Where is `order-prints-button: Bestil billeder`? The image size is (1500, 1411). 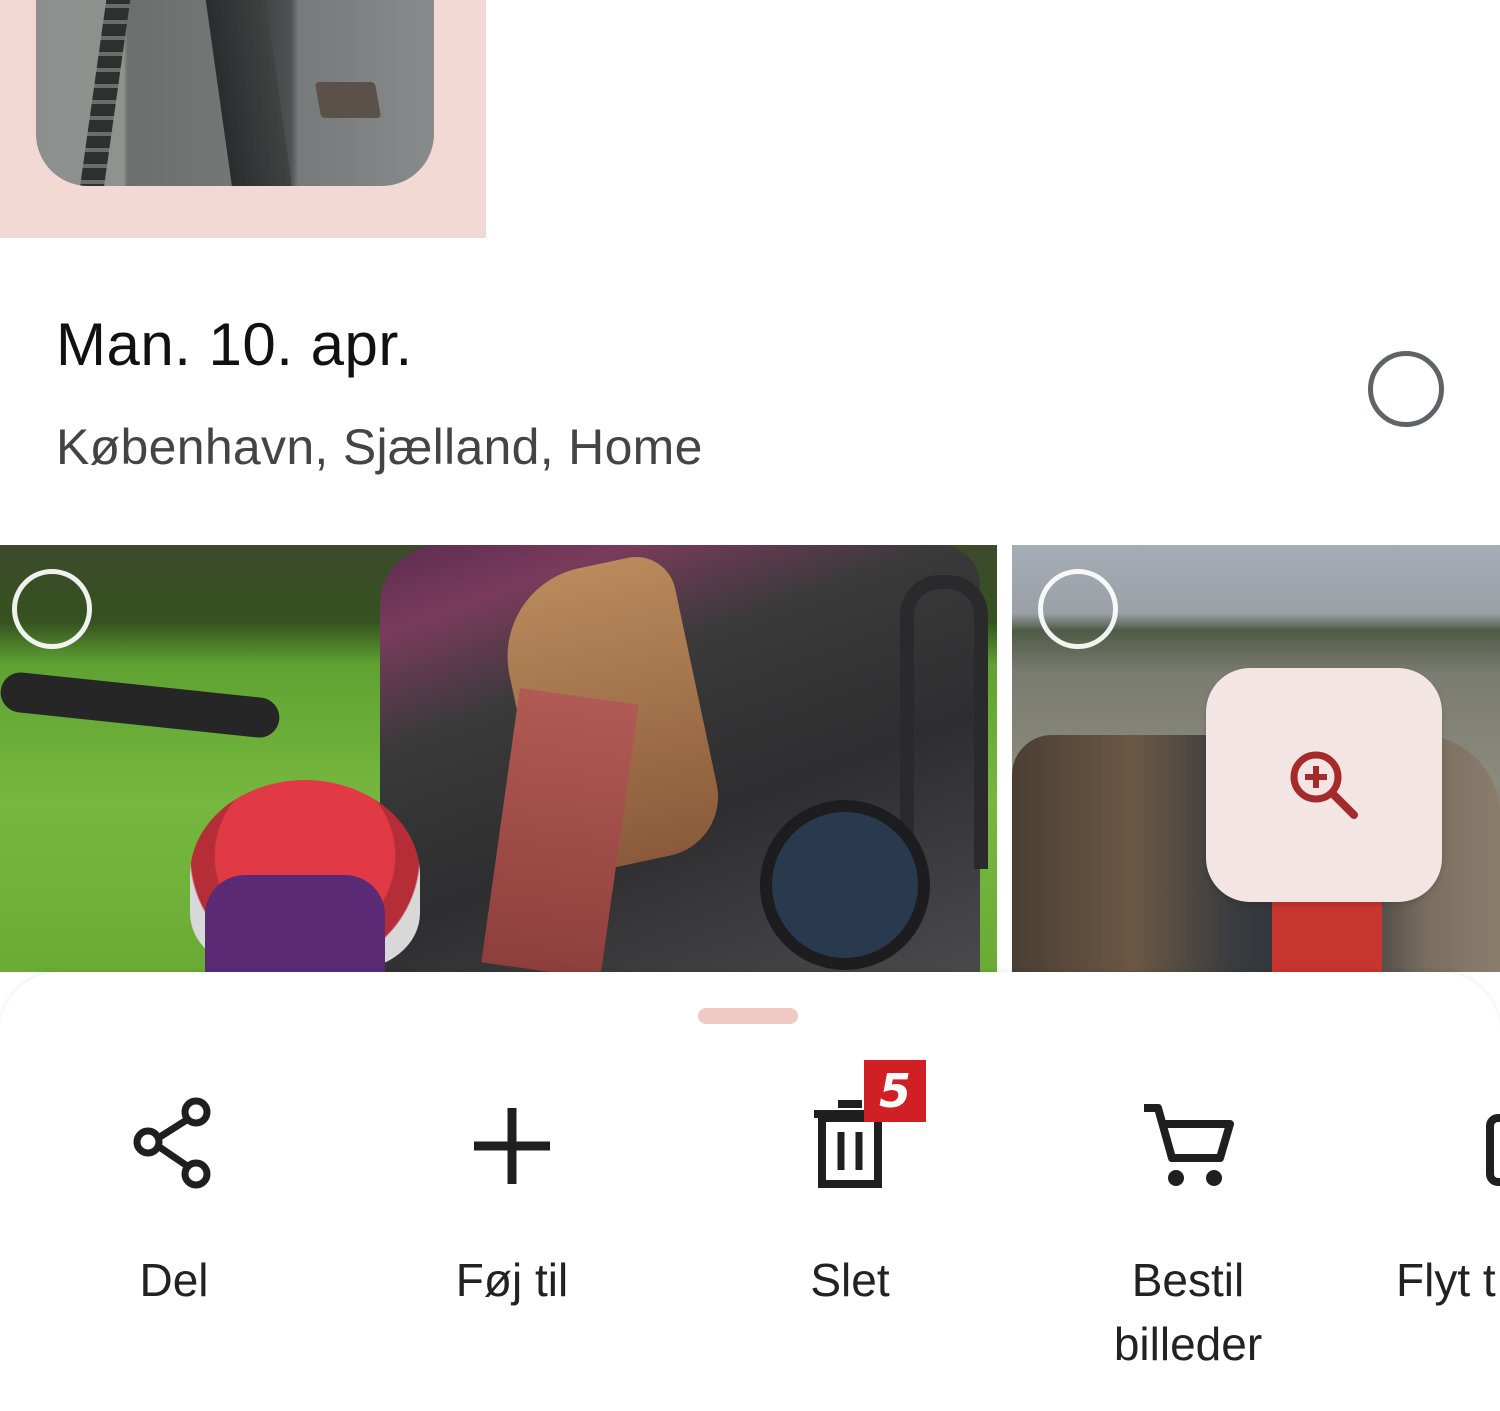 order-prints-button: Bestil billeder is located at coordinates (1188, 1236).